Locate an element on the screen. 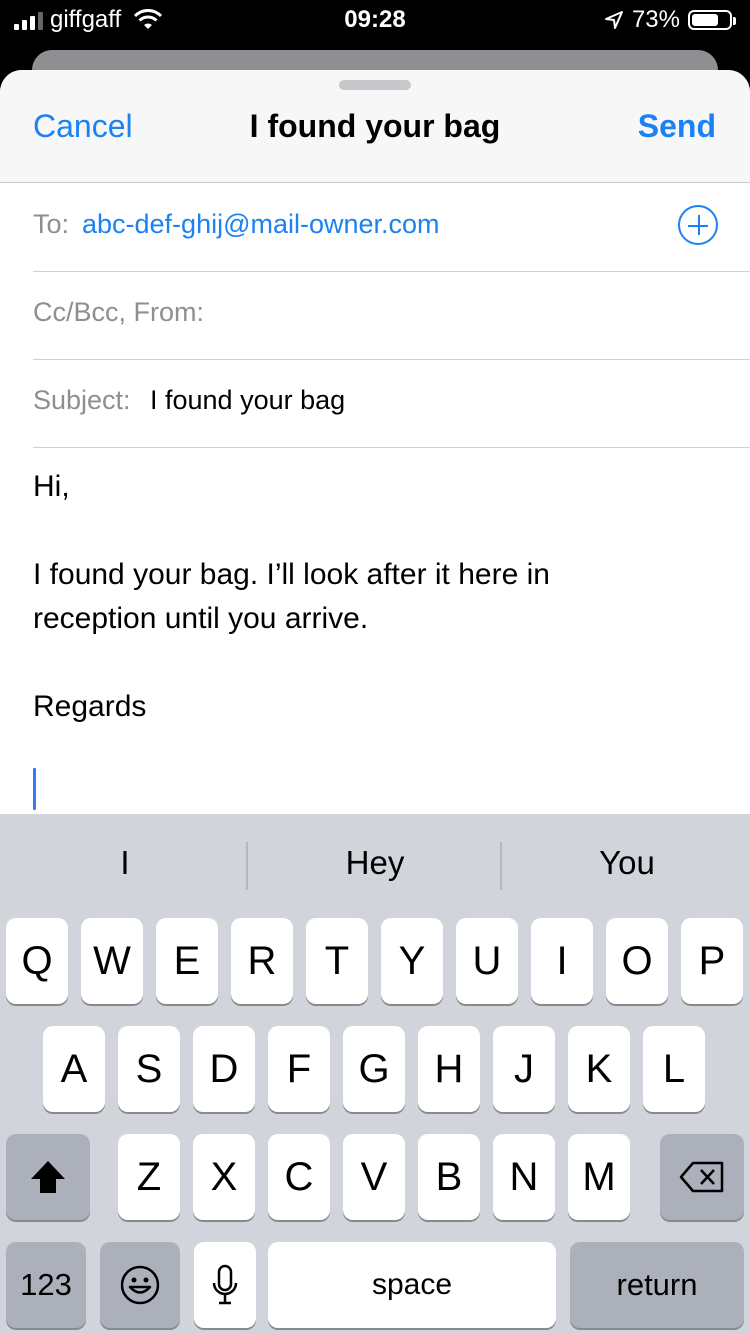 This screenshot has height=1334, width=750. battery-percentage: 73% is located at coordinates (655, 19).